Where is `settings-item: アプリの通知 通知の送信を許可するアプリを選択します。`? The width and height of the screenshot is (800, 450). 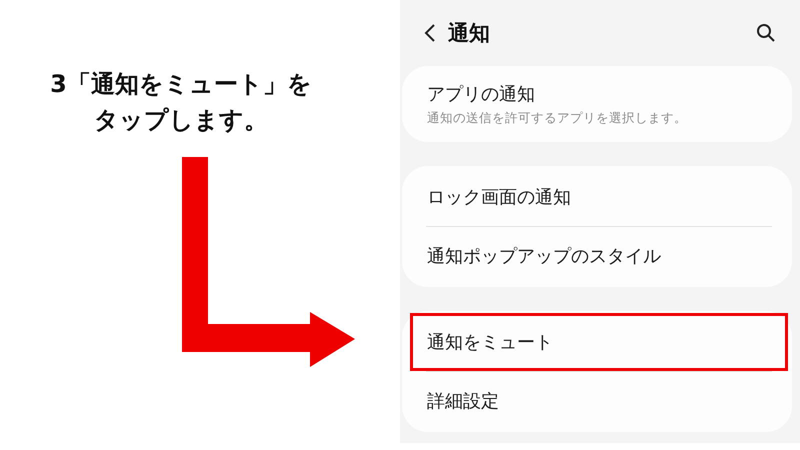 settings-item: アプリの通知 通知の送信を許可するアプリを選択します。 is located at coordinates (599, 104).